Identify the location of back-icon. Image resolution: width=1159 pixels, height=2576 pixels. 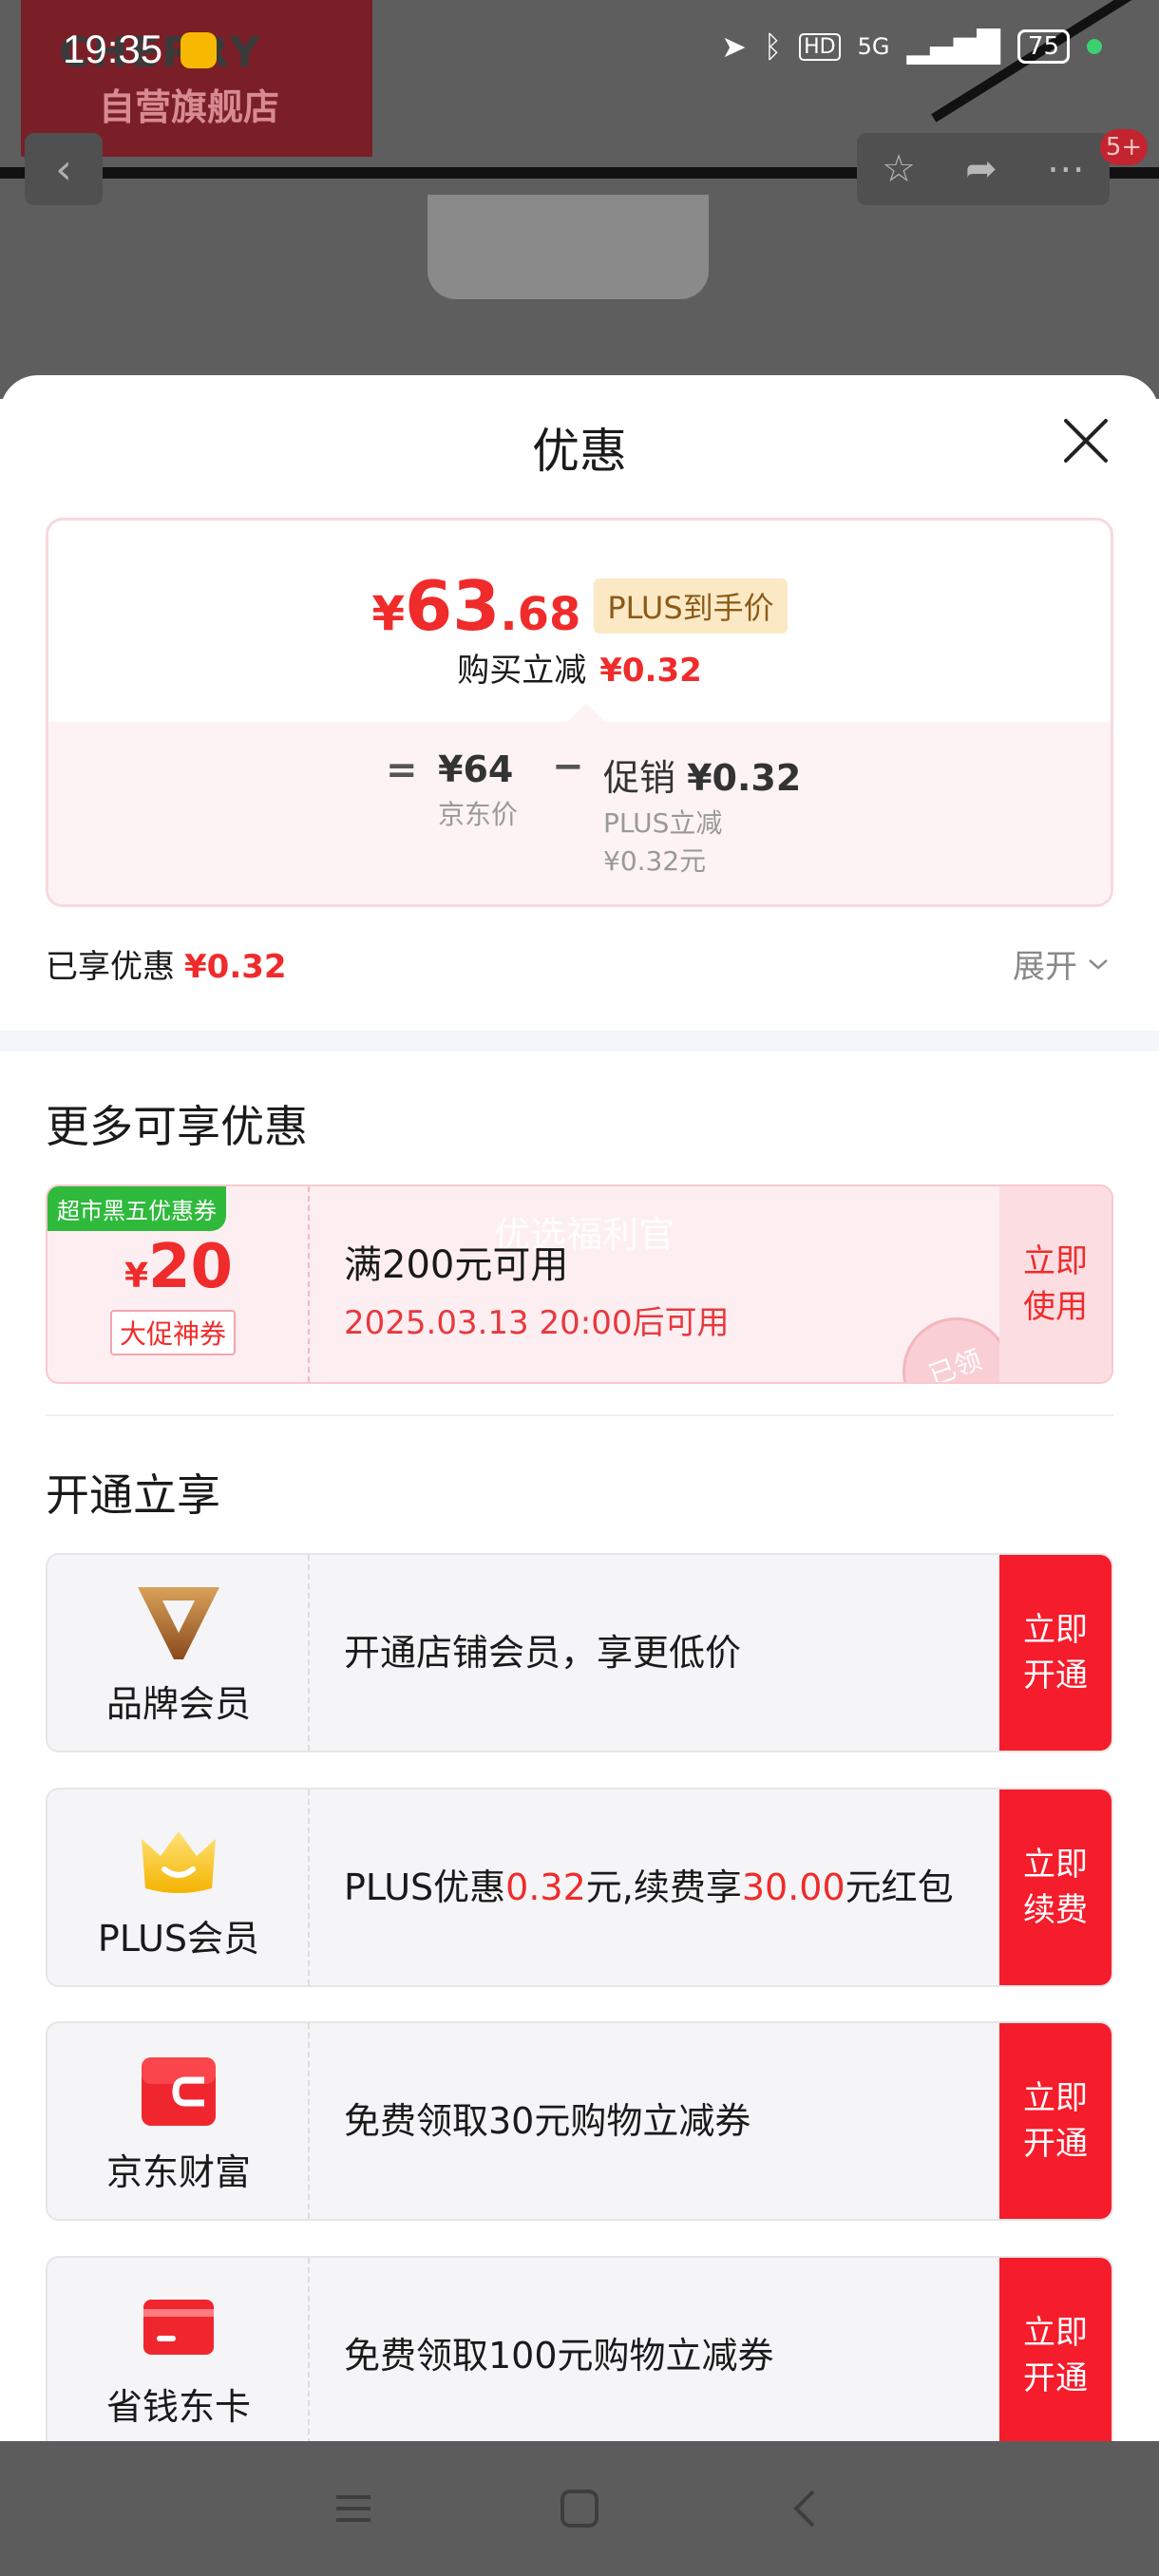
(805, 2508).